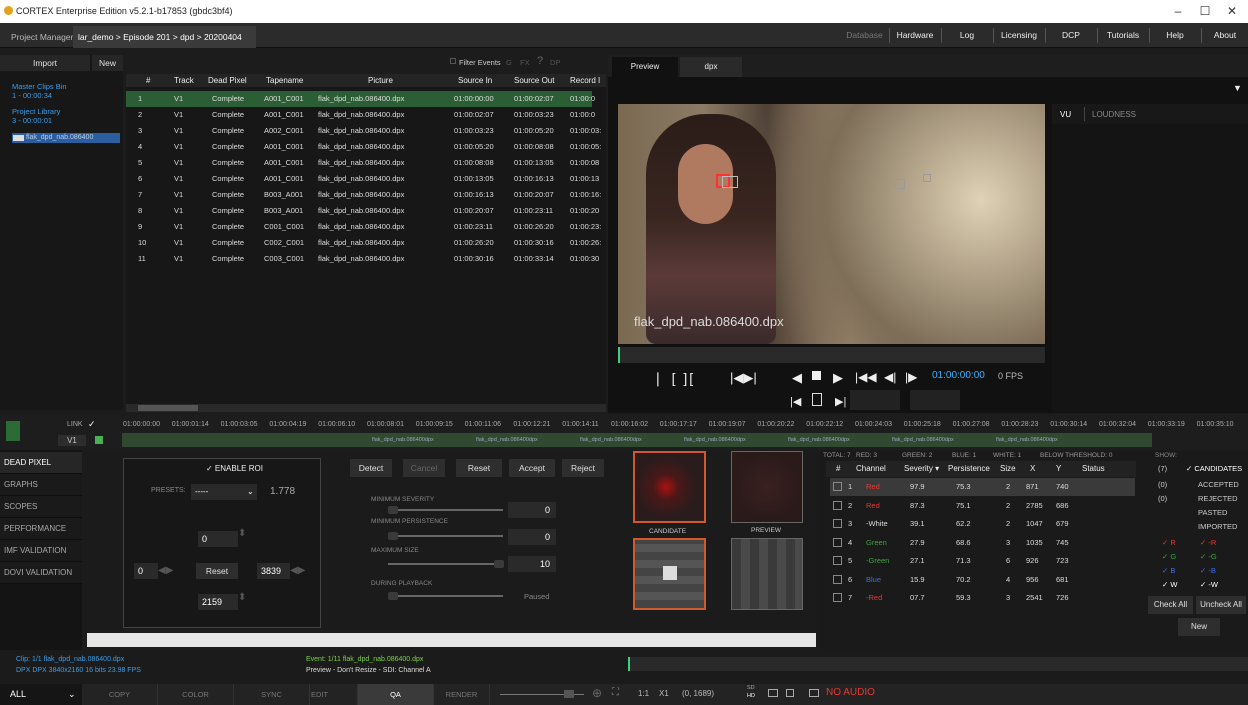 The image size is (1248, 705). What do you see at coordinates (45, 63) in the screenshot?
I see `import-button: Import` at bounding box center [45, 63].